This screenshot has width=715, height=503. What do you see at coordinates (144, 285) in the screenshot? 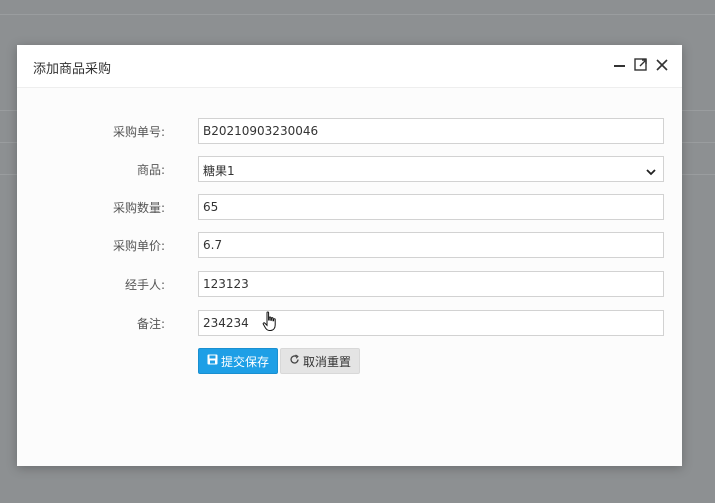
I see `handler-label: 经手人:` at bounding box center [144, 285].